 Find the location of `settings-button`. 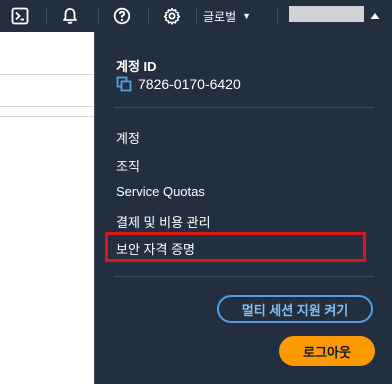

settings-button is located at coordinates (172, 16).